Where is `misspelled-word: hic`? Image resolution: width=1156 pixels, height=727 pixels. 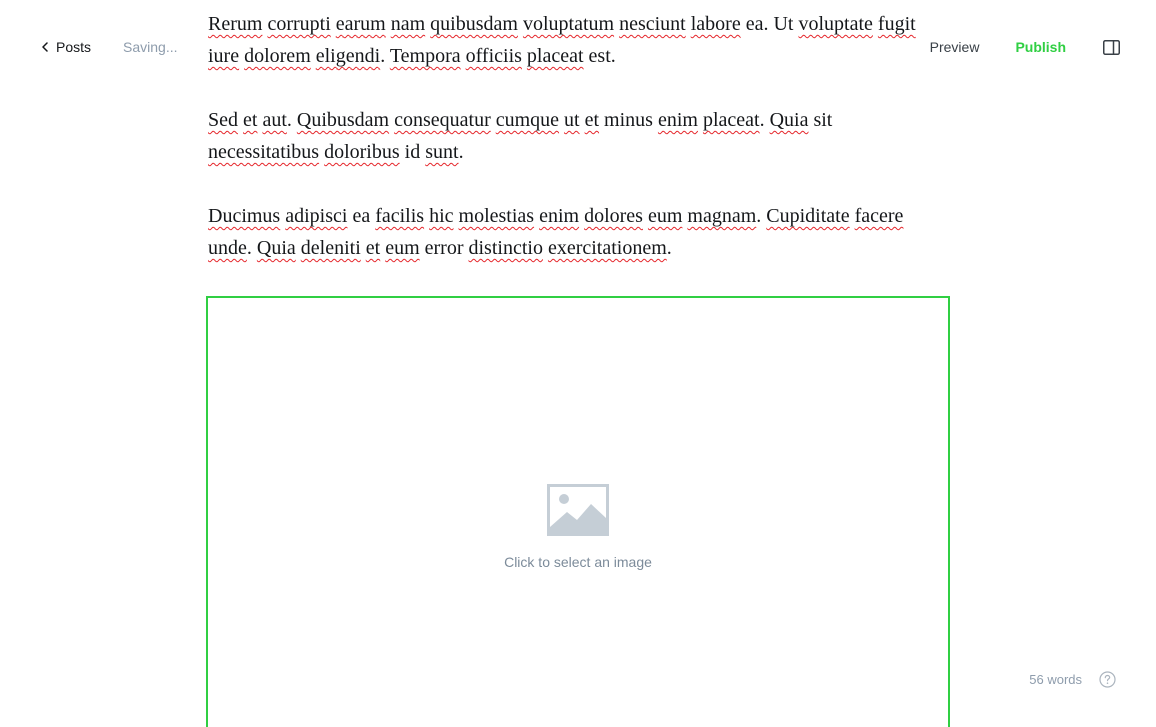
misspelled-word: hic is located at coordinates (441, 216).